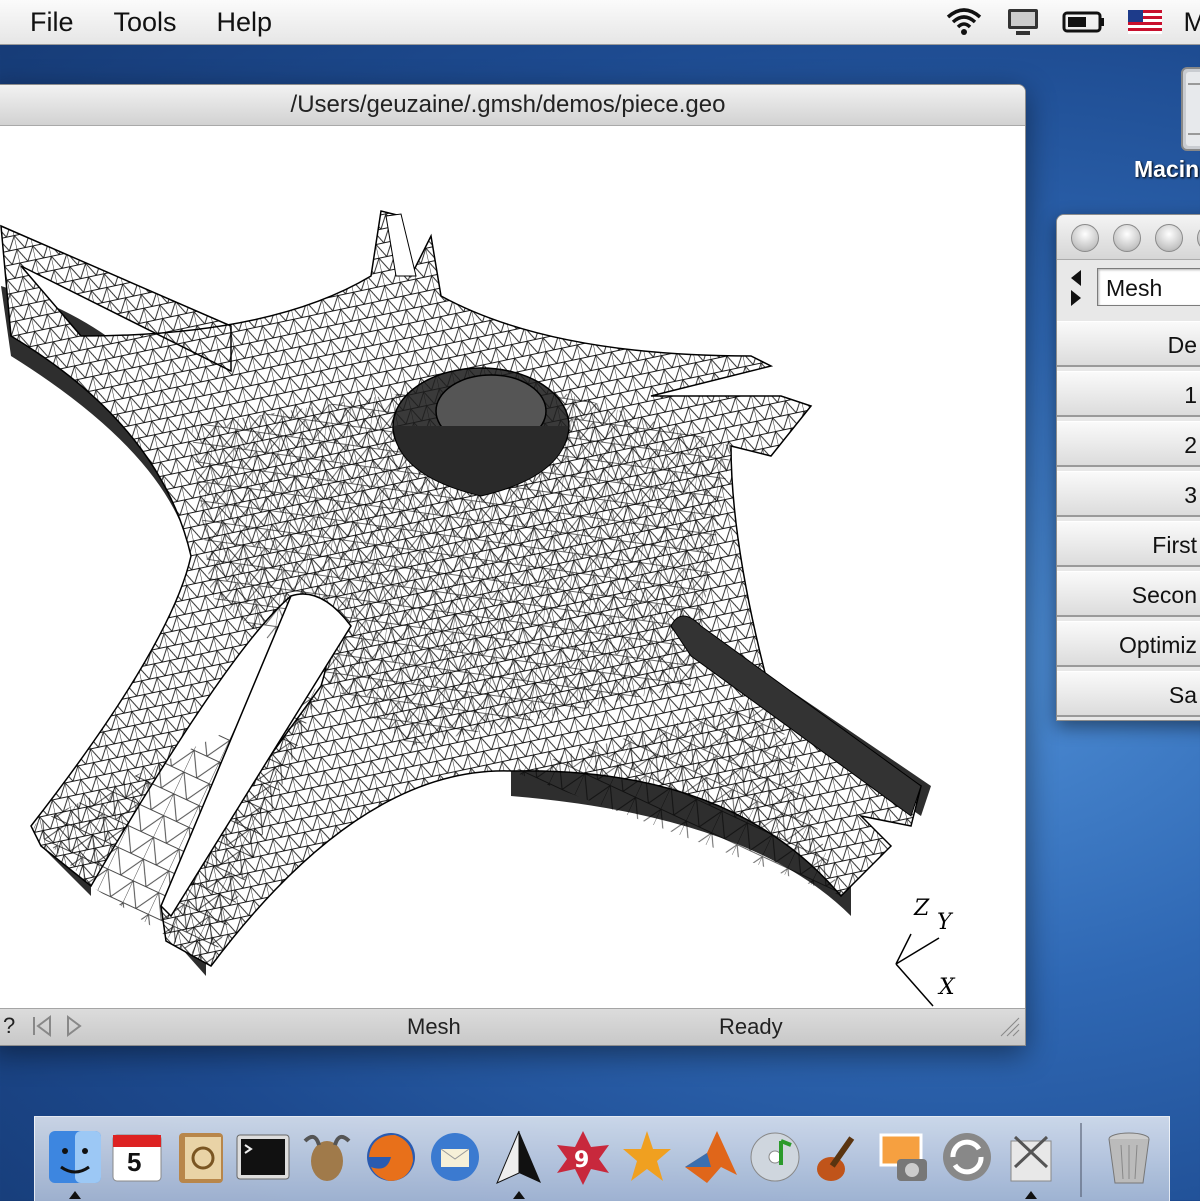  Describe the element at coordinates (1128, 694) in the screenshot. I see `save-button: Sa` at that location.